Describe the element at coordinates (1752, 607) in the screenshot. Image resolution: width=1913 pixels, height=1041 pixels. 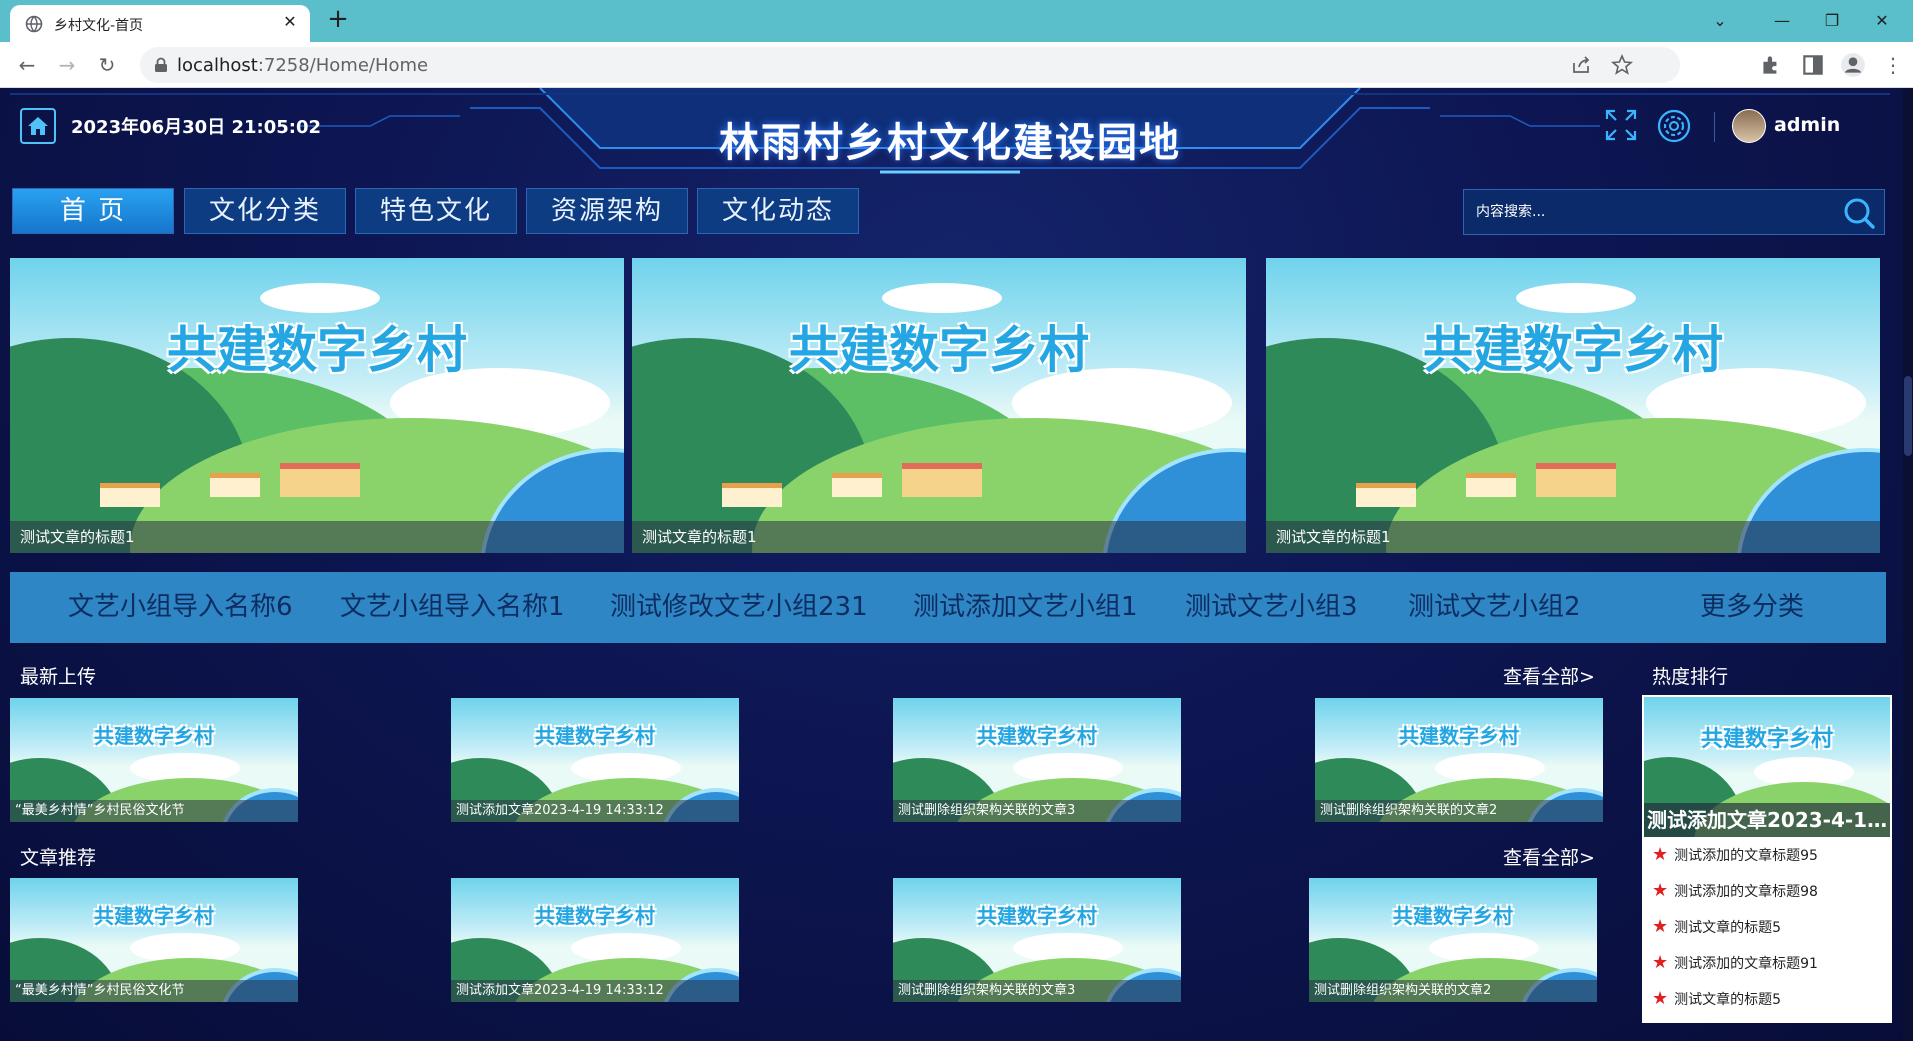
I see `more-categories-link: 更多分类` at that location.